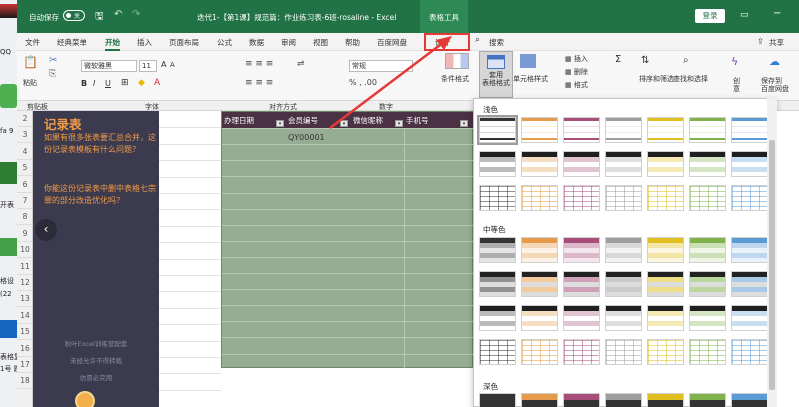  I want to click on gallery-scroll-thumb, so click(772, 265).